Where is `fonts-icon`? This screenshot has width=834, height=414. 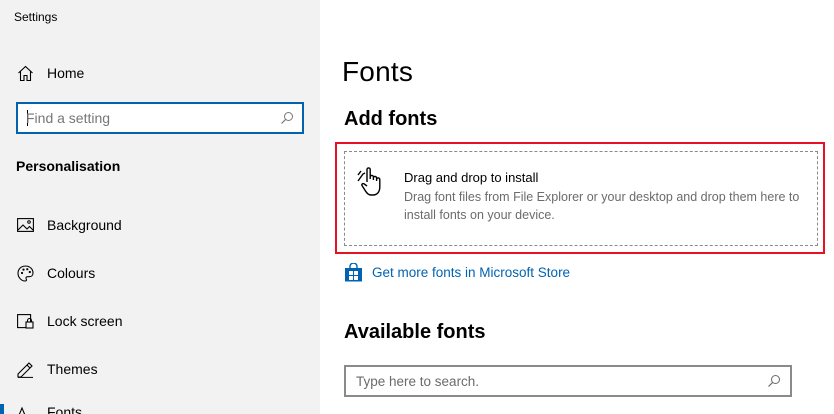
fonts-icon is located at coordinates (24, 410).